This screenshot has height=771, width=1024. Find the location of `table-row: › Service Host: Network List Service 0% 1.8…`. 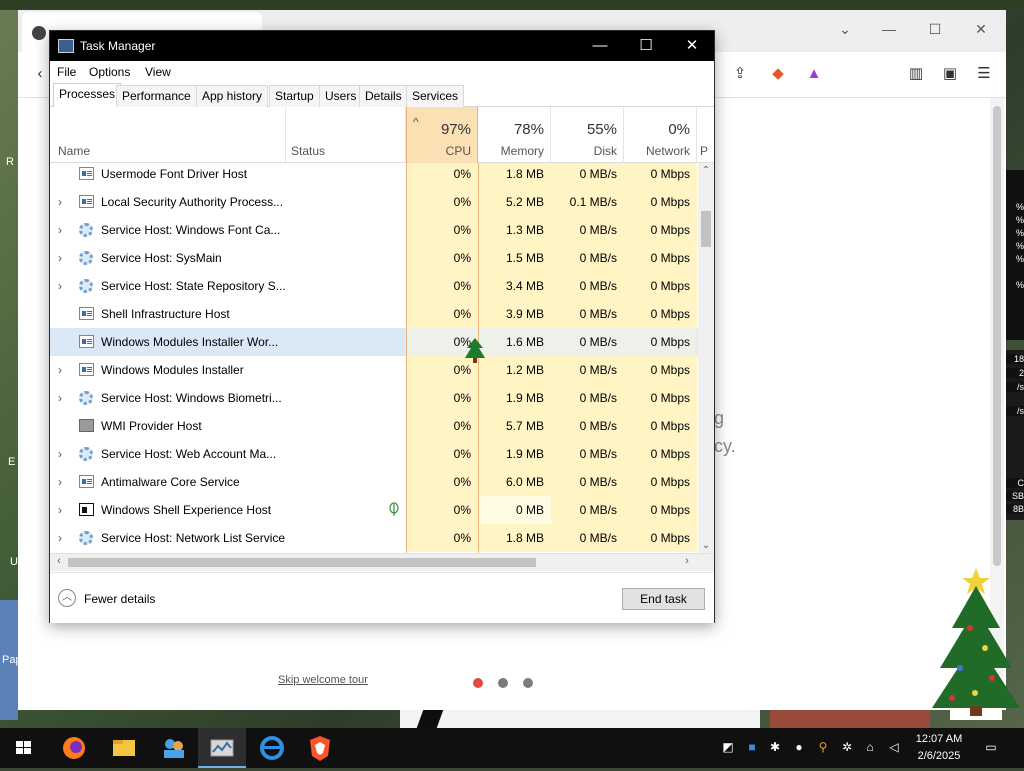

table-row: › Service Host: Network List Service 0% 1.8… is located at coordinates (374, 538).